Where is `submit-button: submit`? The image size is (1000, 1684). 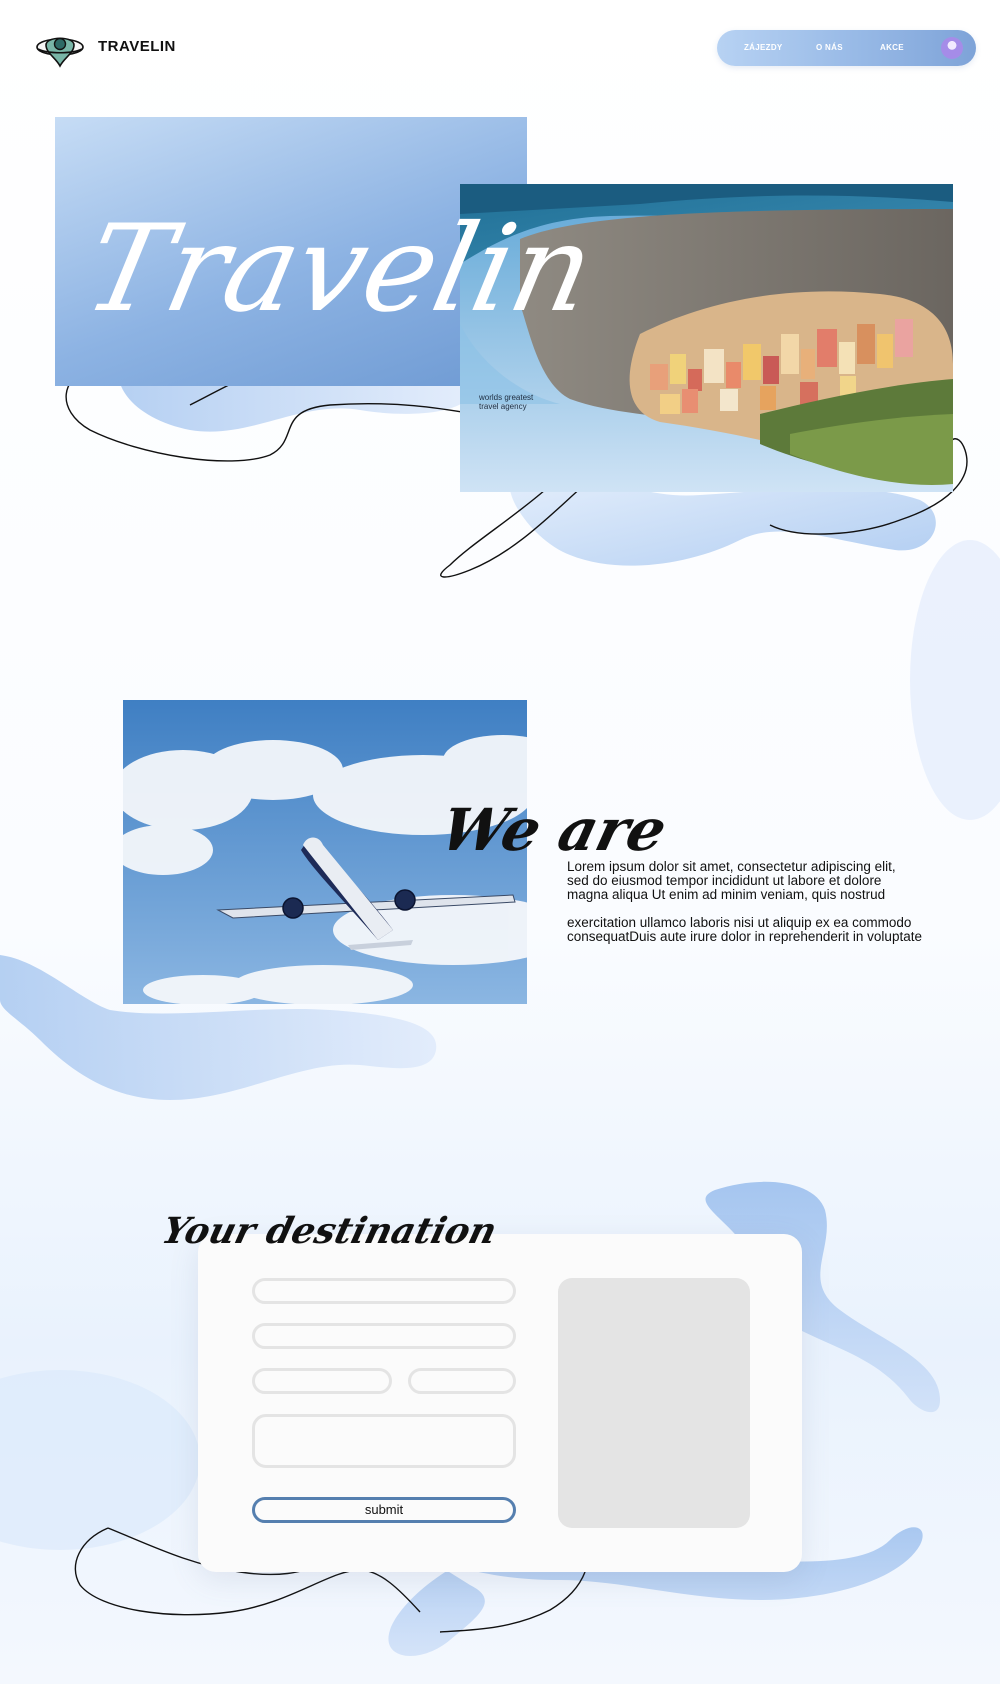
submit-button: submit is located at coordinates (384, 1510).